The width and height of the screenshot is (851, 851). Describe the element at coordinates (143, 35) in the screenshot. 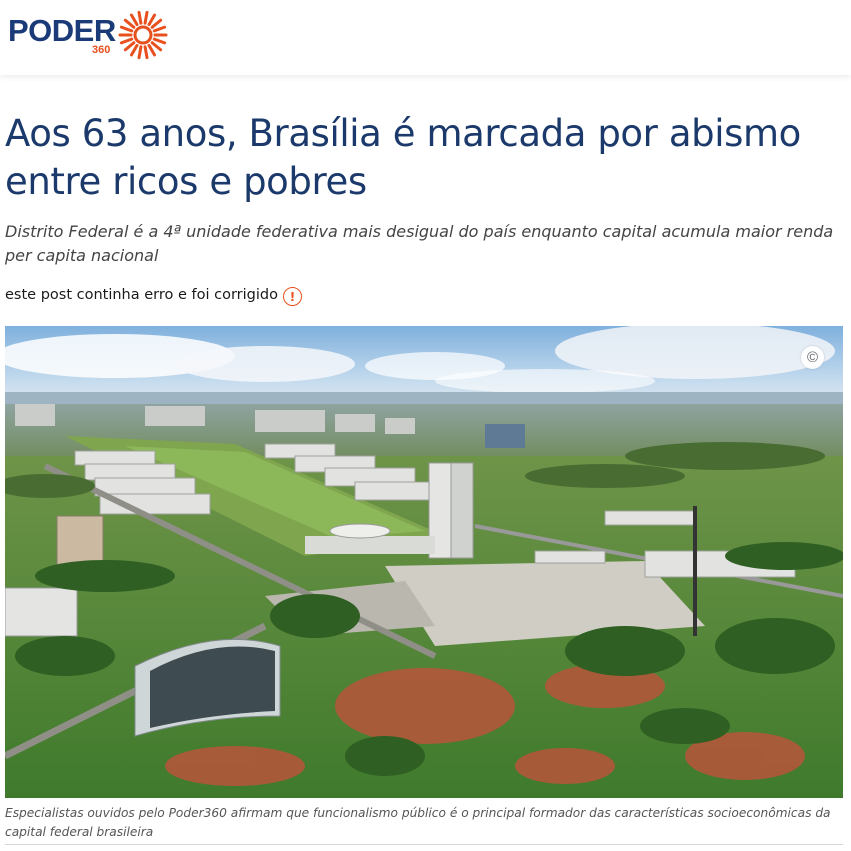

I see `sun-burst-icon` at that location.